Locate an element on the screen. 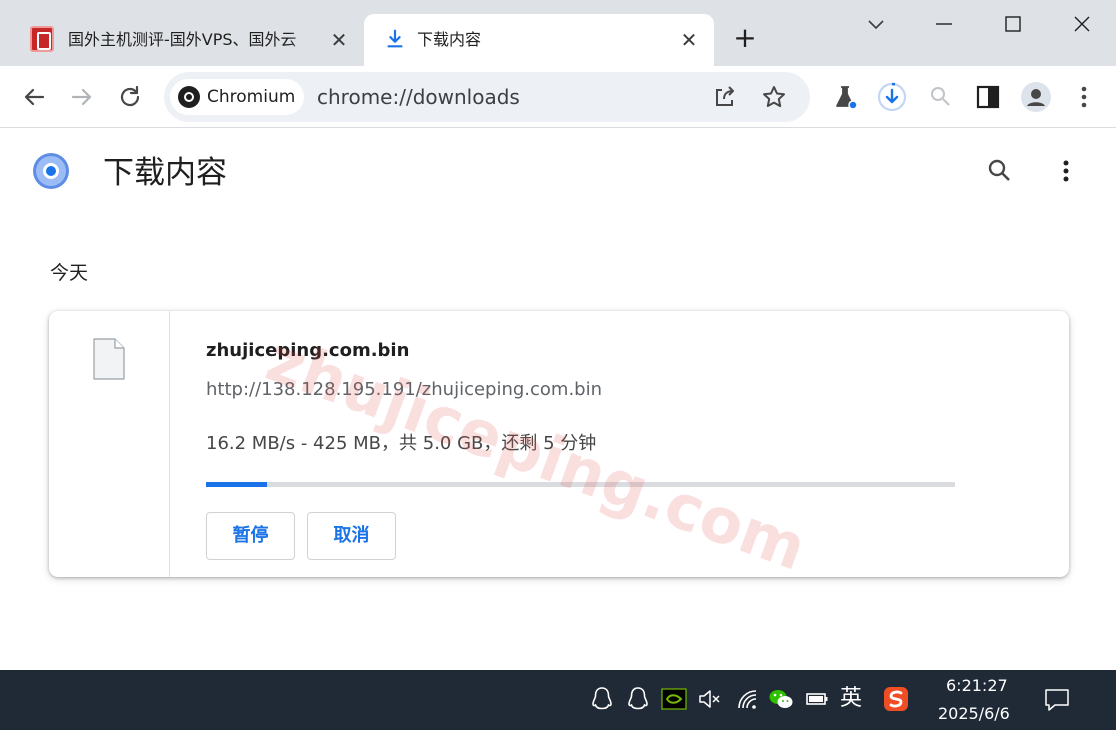 The width and height of the screenshot is (1116, 730). downloads-menu-icon is located at coordinates (1066, 171).